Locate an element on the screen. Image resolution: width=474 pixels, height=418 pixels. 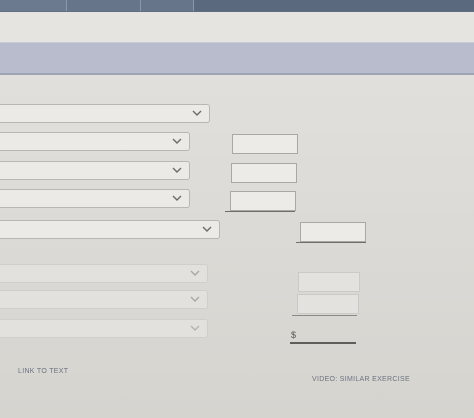
currency-symbol: $ is located at coordinates (294, 335).